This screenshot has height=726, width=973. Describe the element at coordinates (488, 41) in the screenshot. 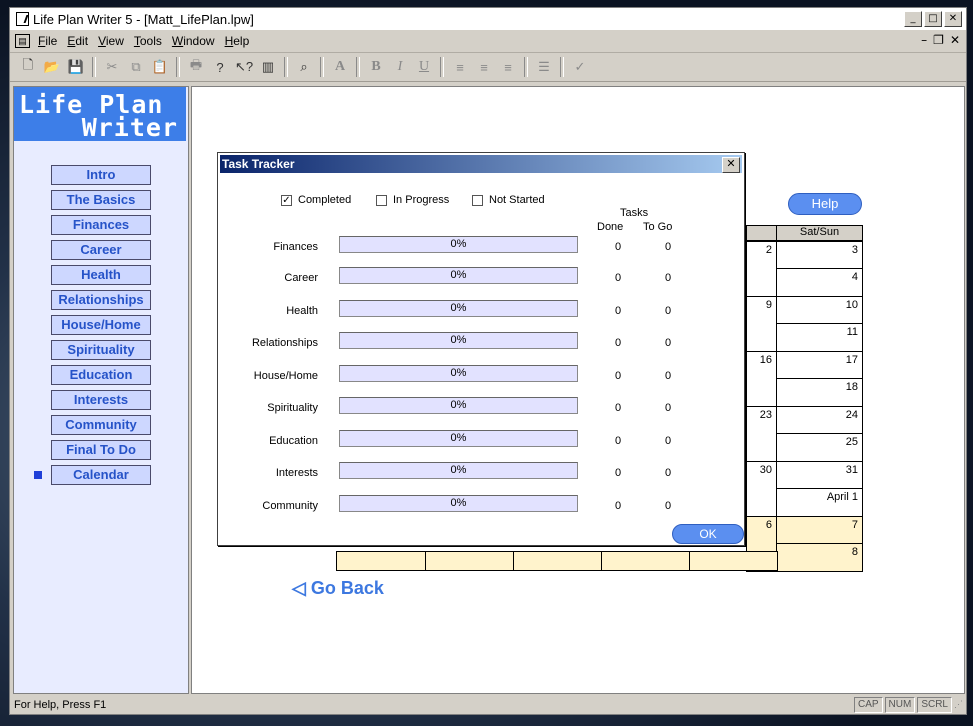

I see `menu-bar: ▤ File Edit View Tools Window Help – ❐ ✕` at that location.